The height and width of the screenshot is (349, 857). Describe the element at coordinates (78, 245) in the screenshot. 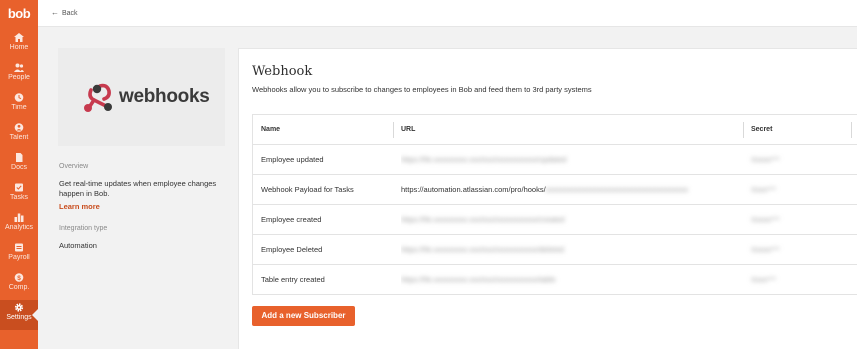

I see `integration-type-value: Automation` at that location.